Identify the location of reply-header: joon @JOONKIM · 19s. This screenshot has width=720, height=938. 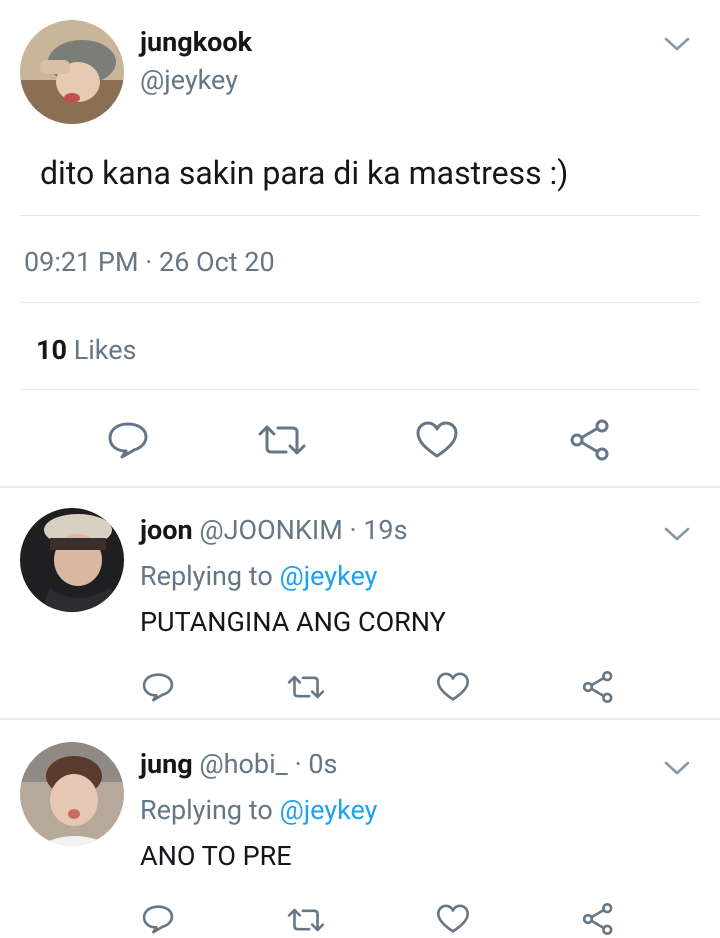
(274, 530).